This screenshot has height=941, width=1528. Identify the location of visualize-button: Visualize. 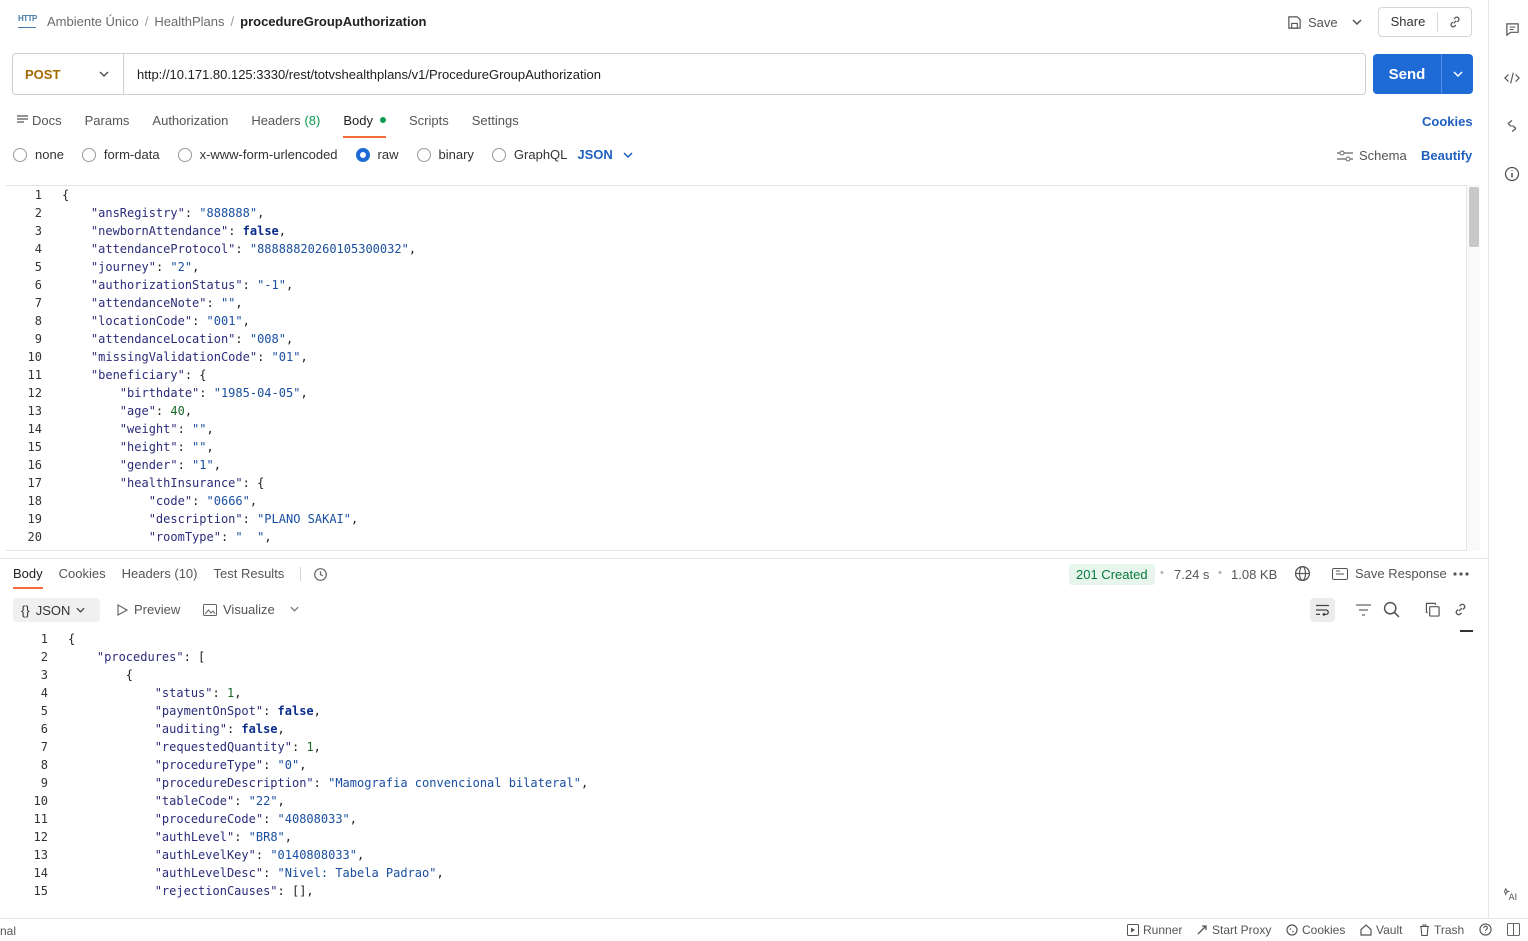
(239, 609).